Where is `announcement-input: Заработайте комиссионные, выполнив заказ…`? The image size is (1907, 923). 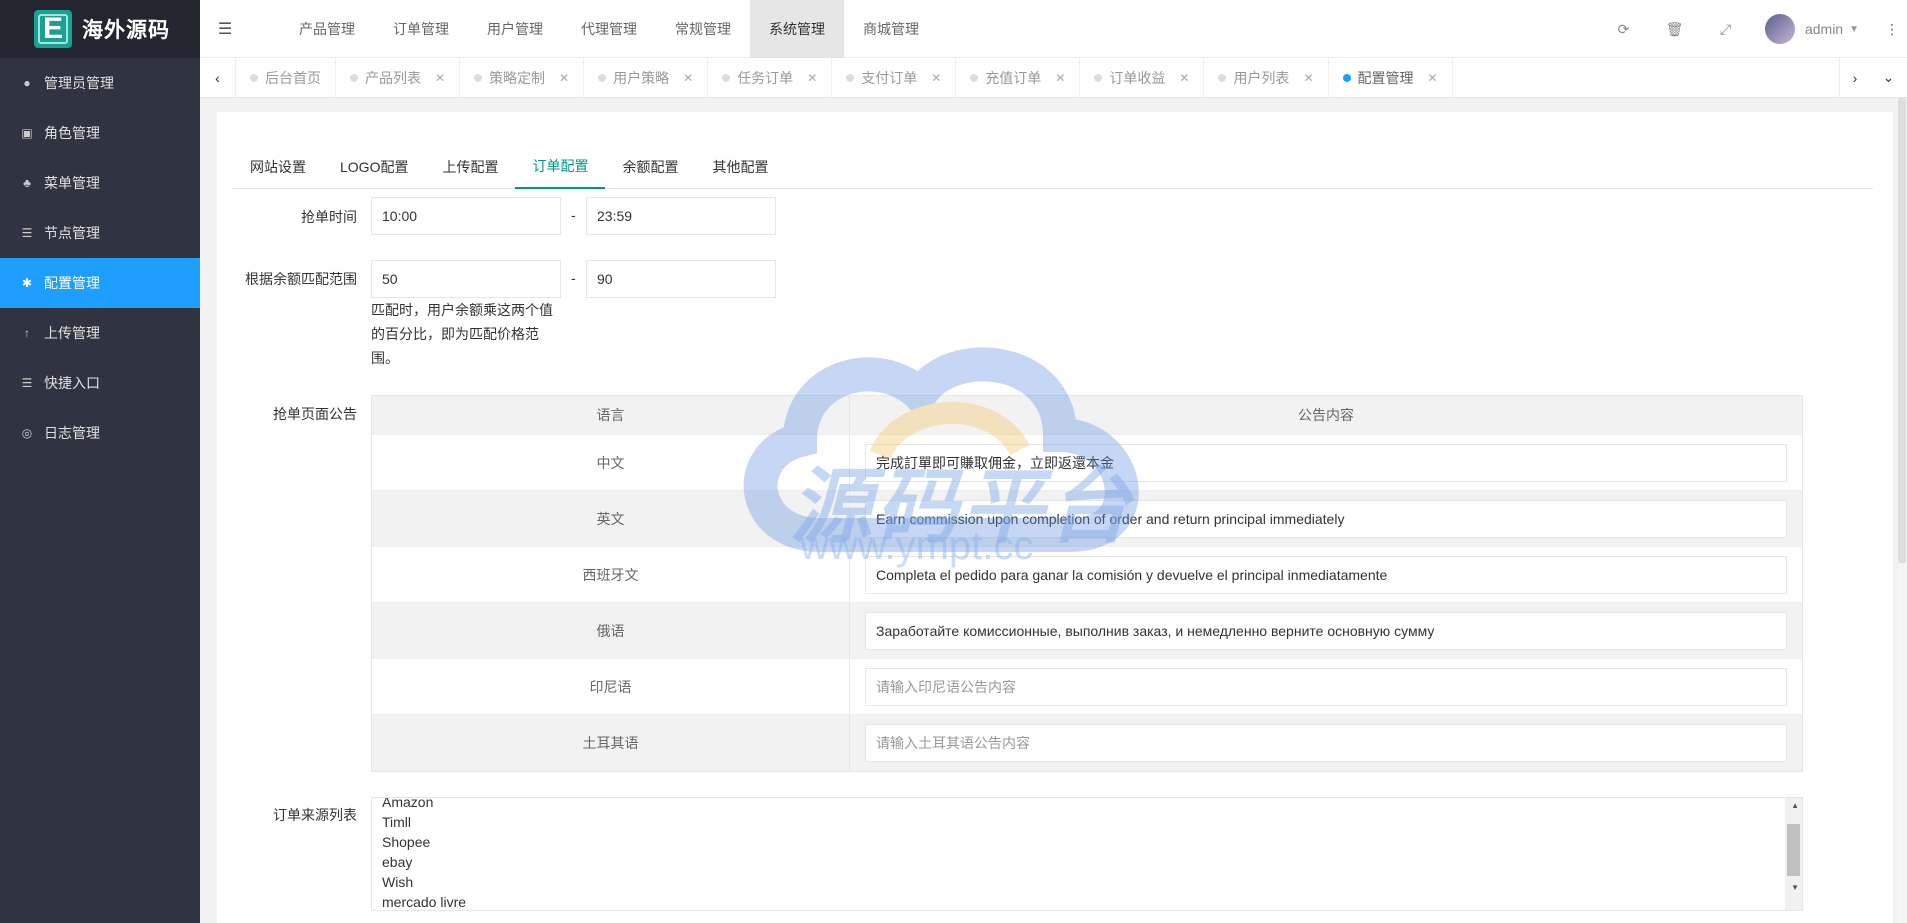
announcement-input: Заработайте комиссионные, выполнив заказ… is located at coordinates (1326, 630).